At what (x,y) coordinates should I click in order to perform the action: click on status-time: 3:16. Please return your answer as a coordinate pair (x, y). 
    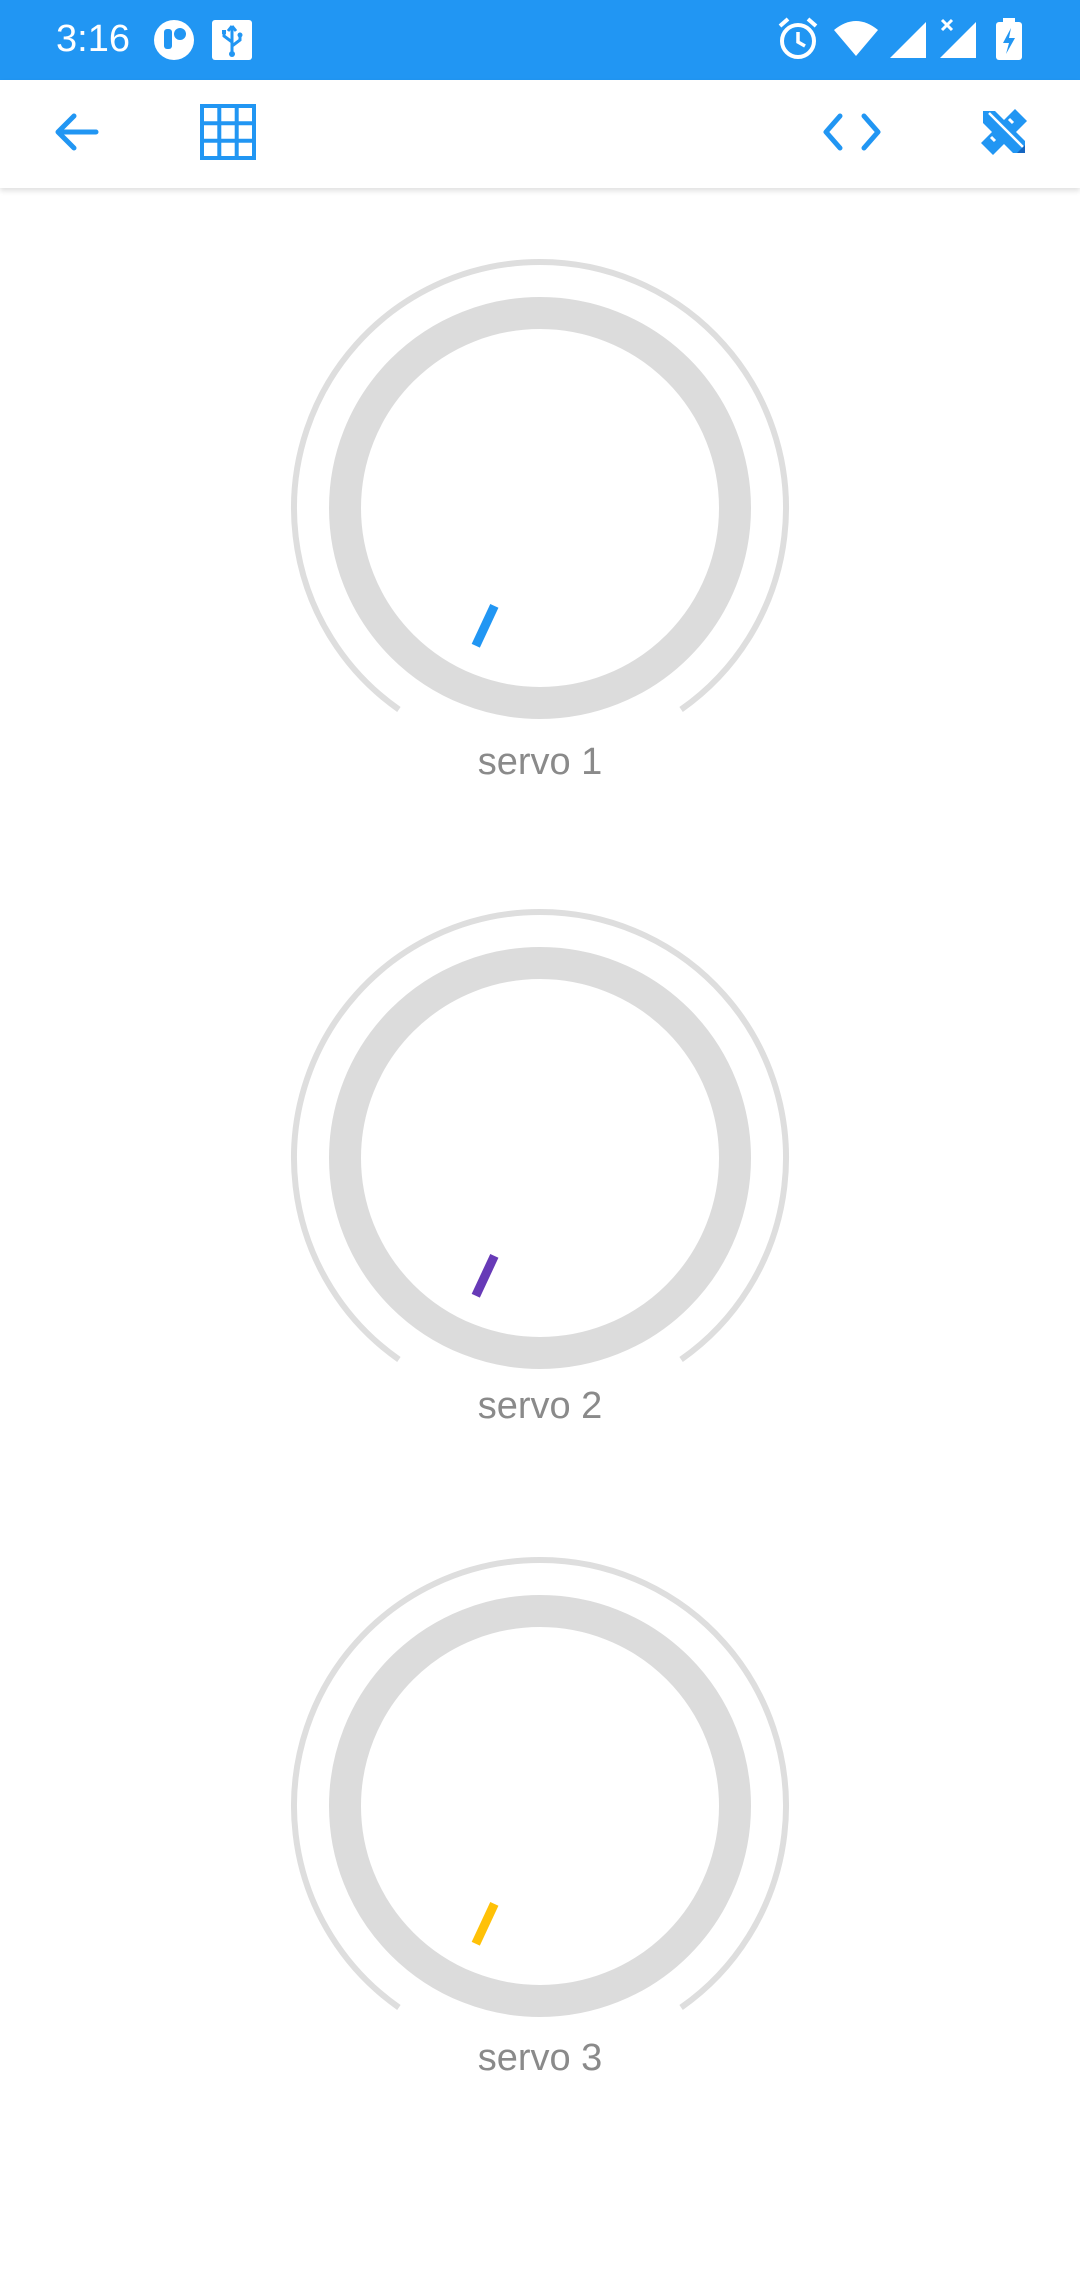
    Looking at the image, I should click on (93, 39).